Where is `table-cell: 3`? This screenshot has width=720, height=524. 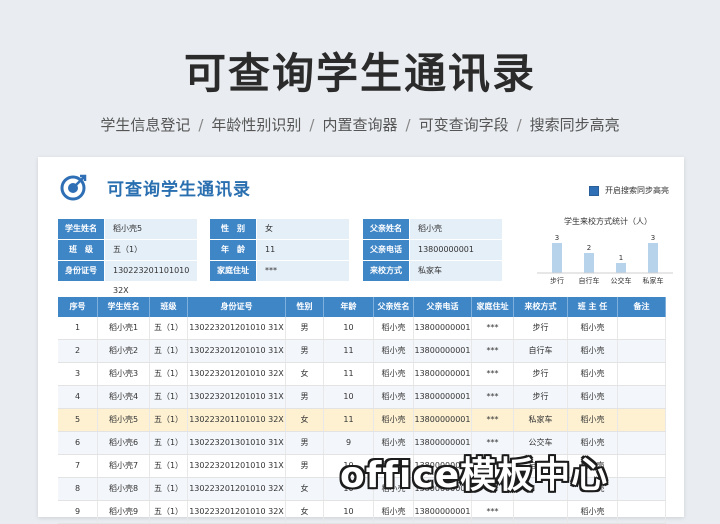
table-cell: 3 is located at coordinates (78, 374).